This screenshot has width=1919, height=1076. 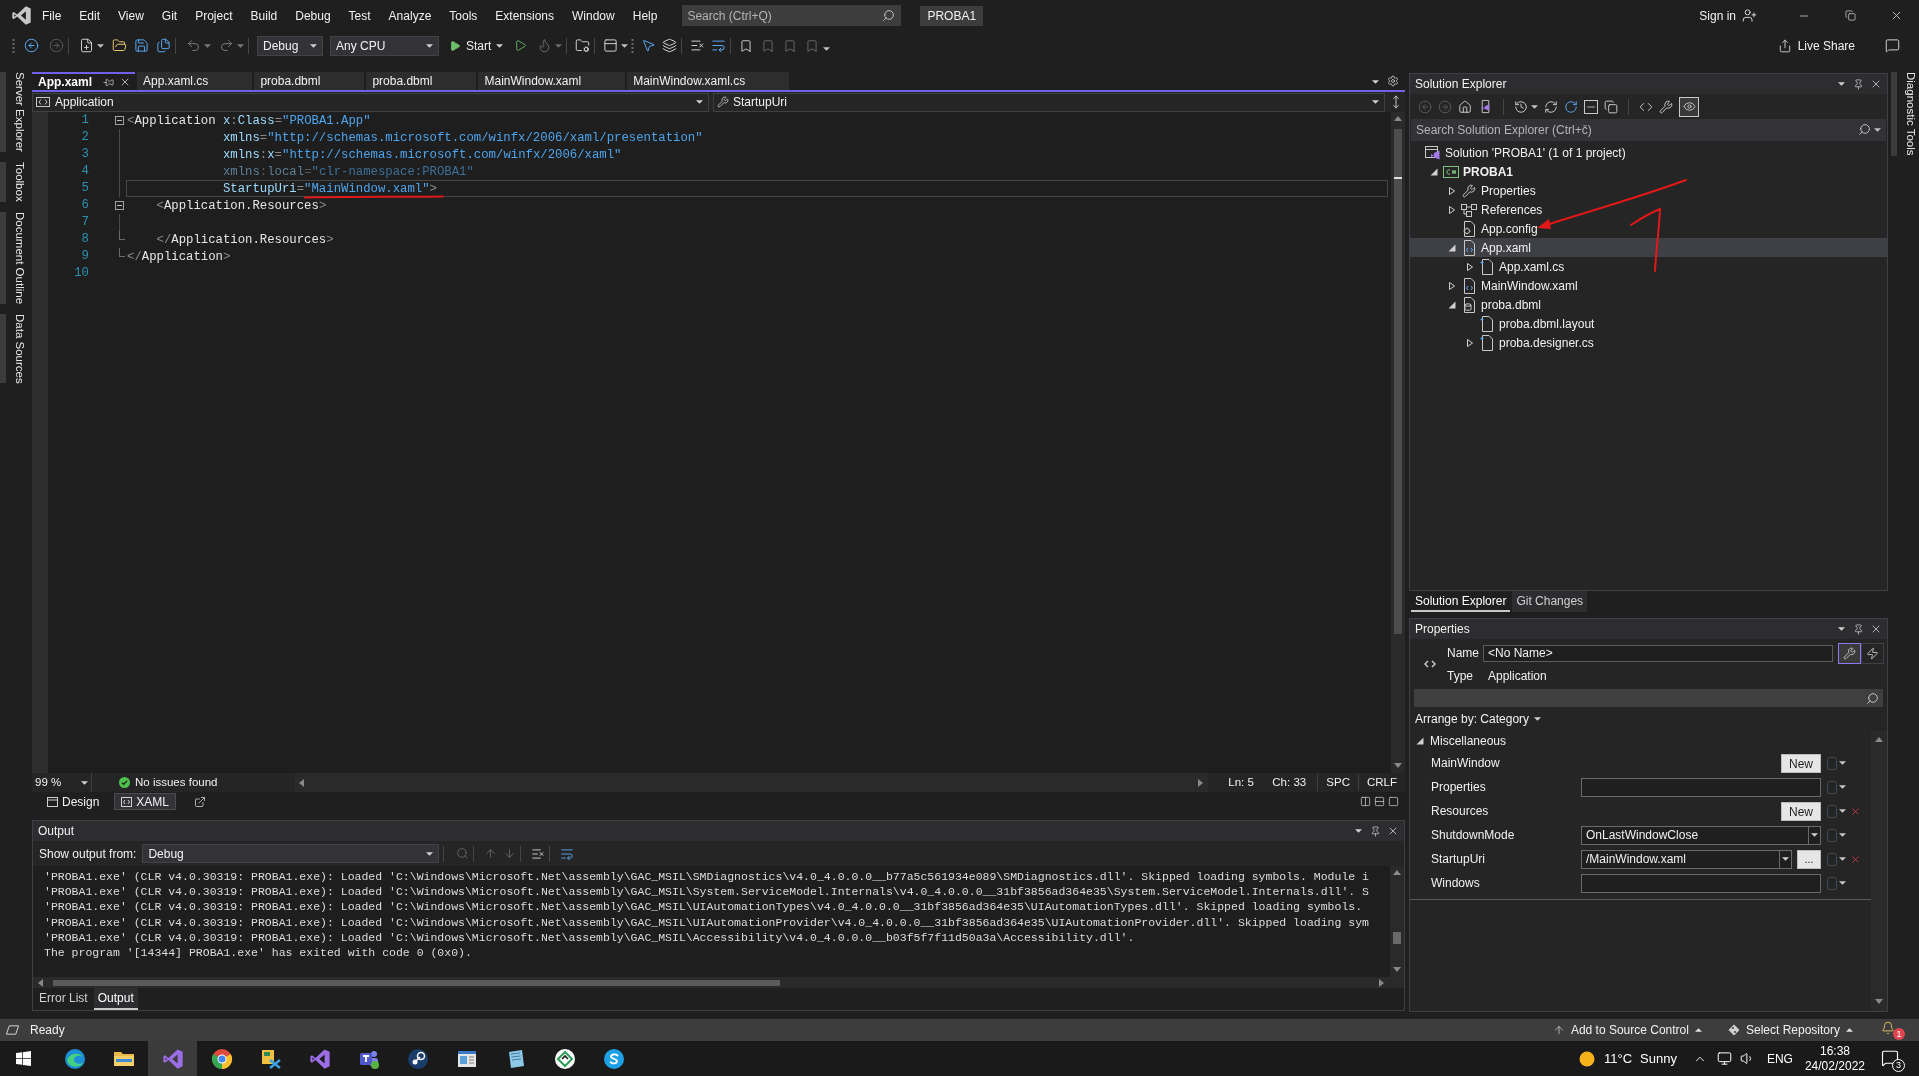 I want to click on history-icon, so click(x=1521, y=106).